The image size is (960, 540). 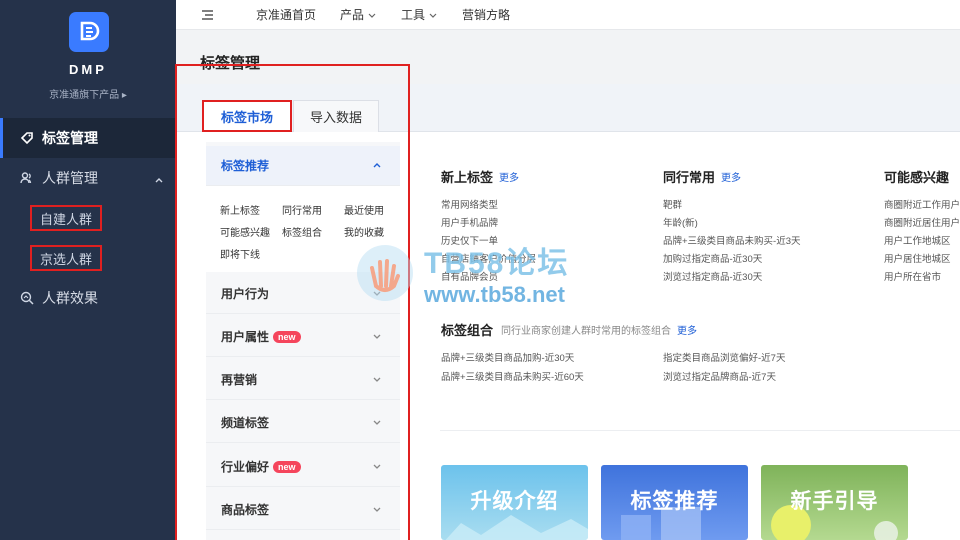 What do you see at coordinates (27, 138) in the screenshot?
I see `tag-icon` at bounding box center [27, 138].